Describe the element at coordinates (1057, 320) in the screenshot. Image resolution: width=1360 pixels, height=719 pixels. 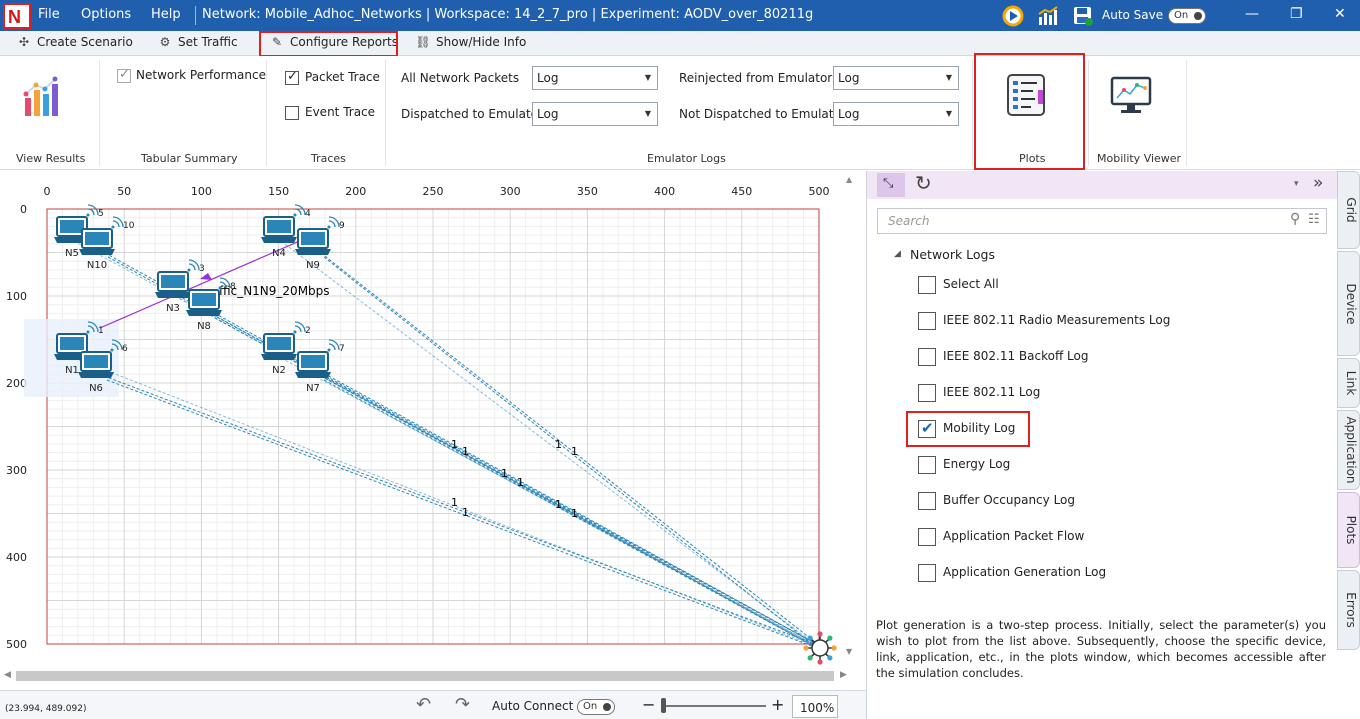
I see `log-item-label: IEEE 802.11 Radio Measurements Log` at that location.